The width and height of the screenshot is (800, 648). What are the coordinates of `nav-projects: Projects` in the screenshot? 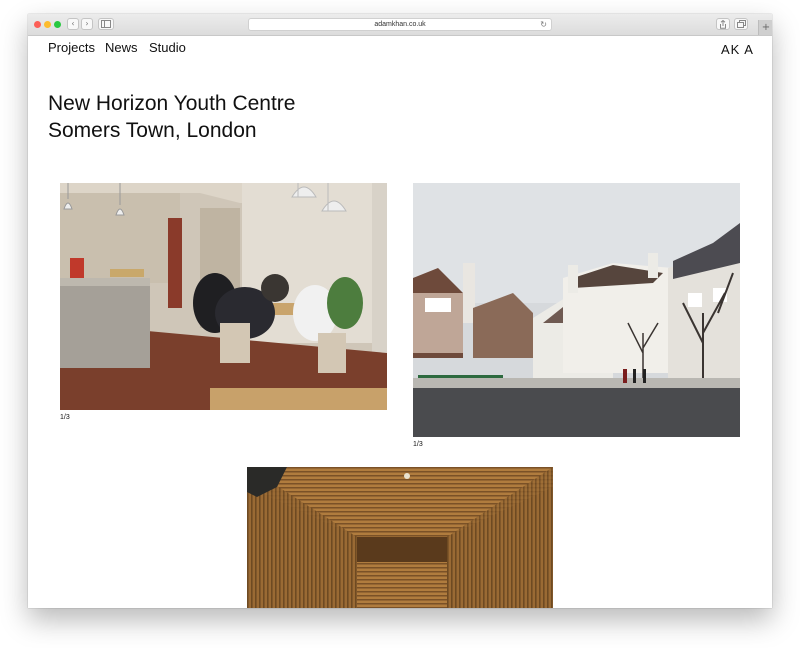 It's located at (71, 47).